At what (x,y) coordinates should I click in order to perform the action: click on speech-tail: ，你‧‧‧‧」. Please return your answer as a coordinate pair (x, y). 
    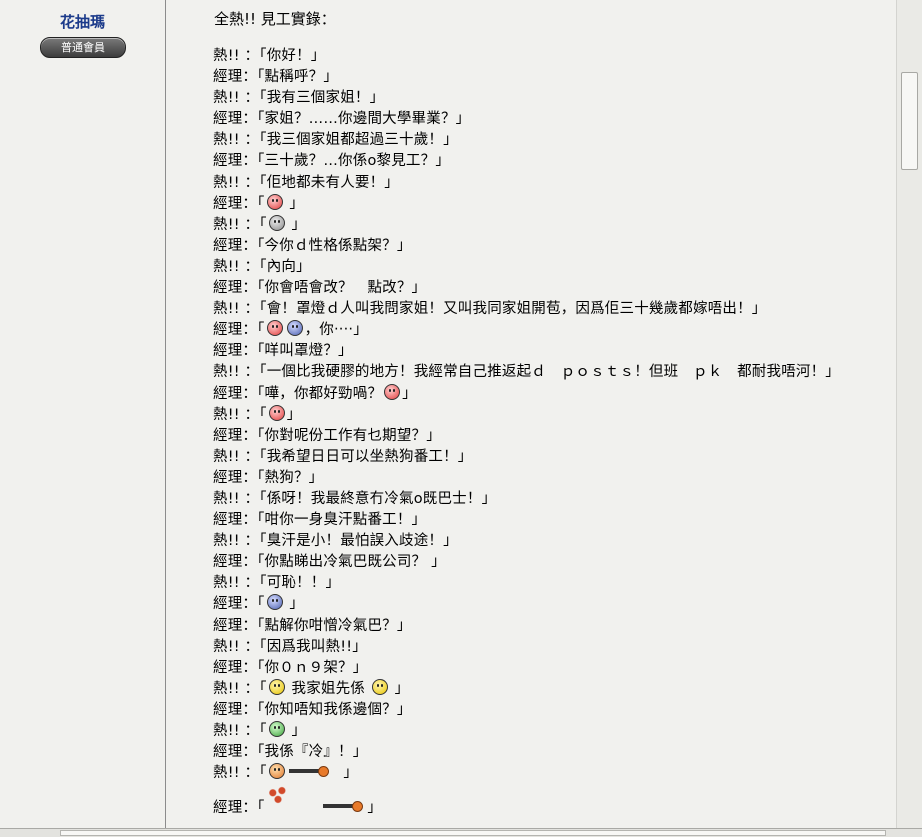
    Looking at the image, I should click on (336, 330).